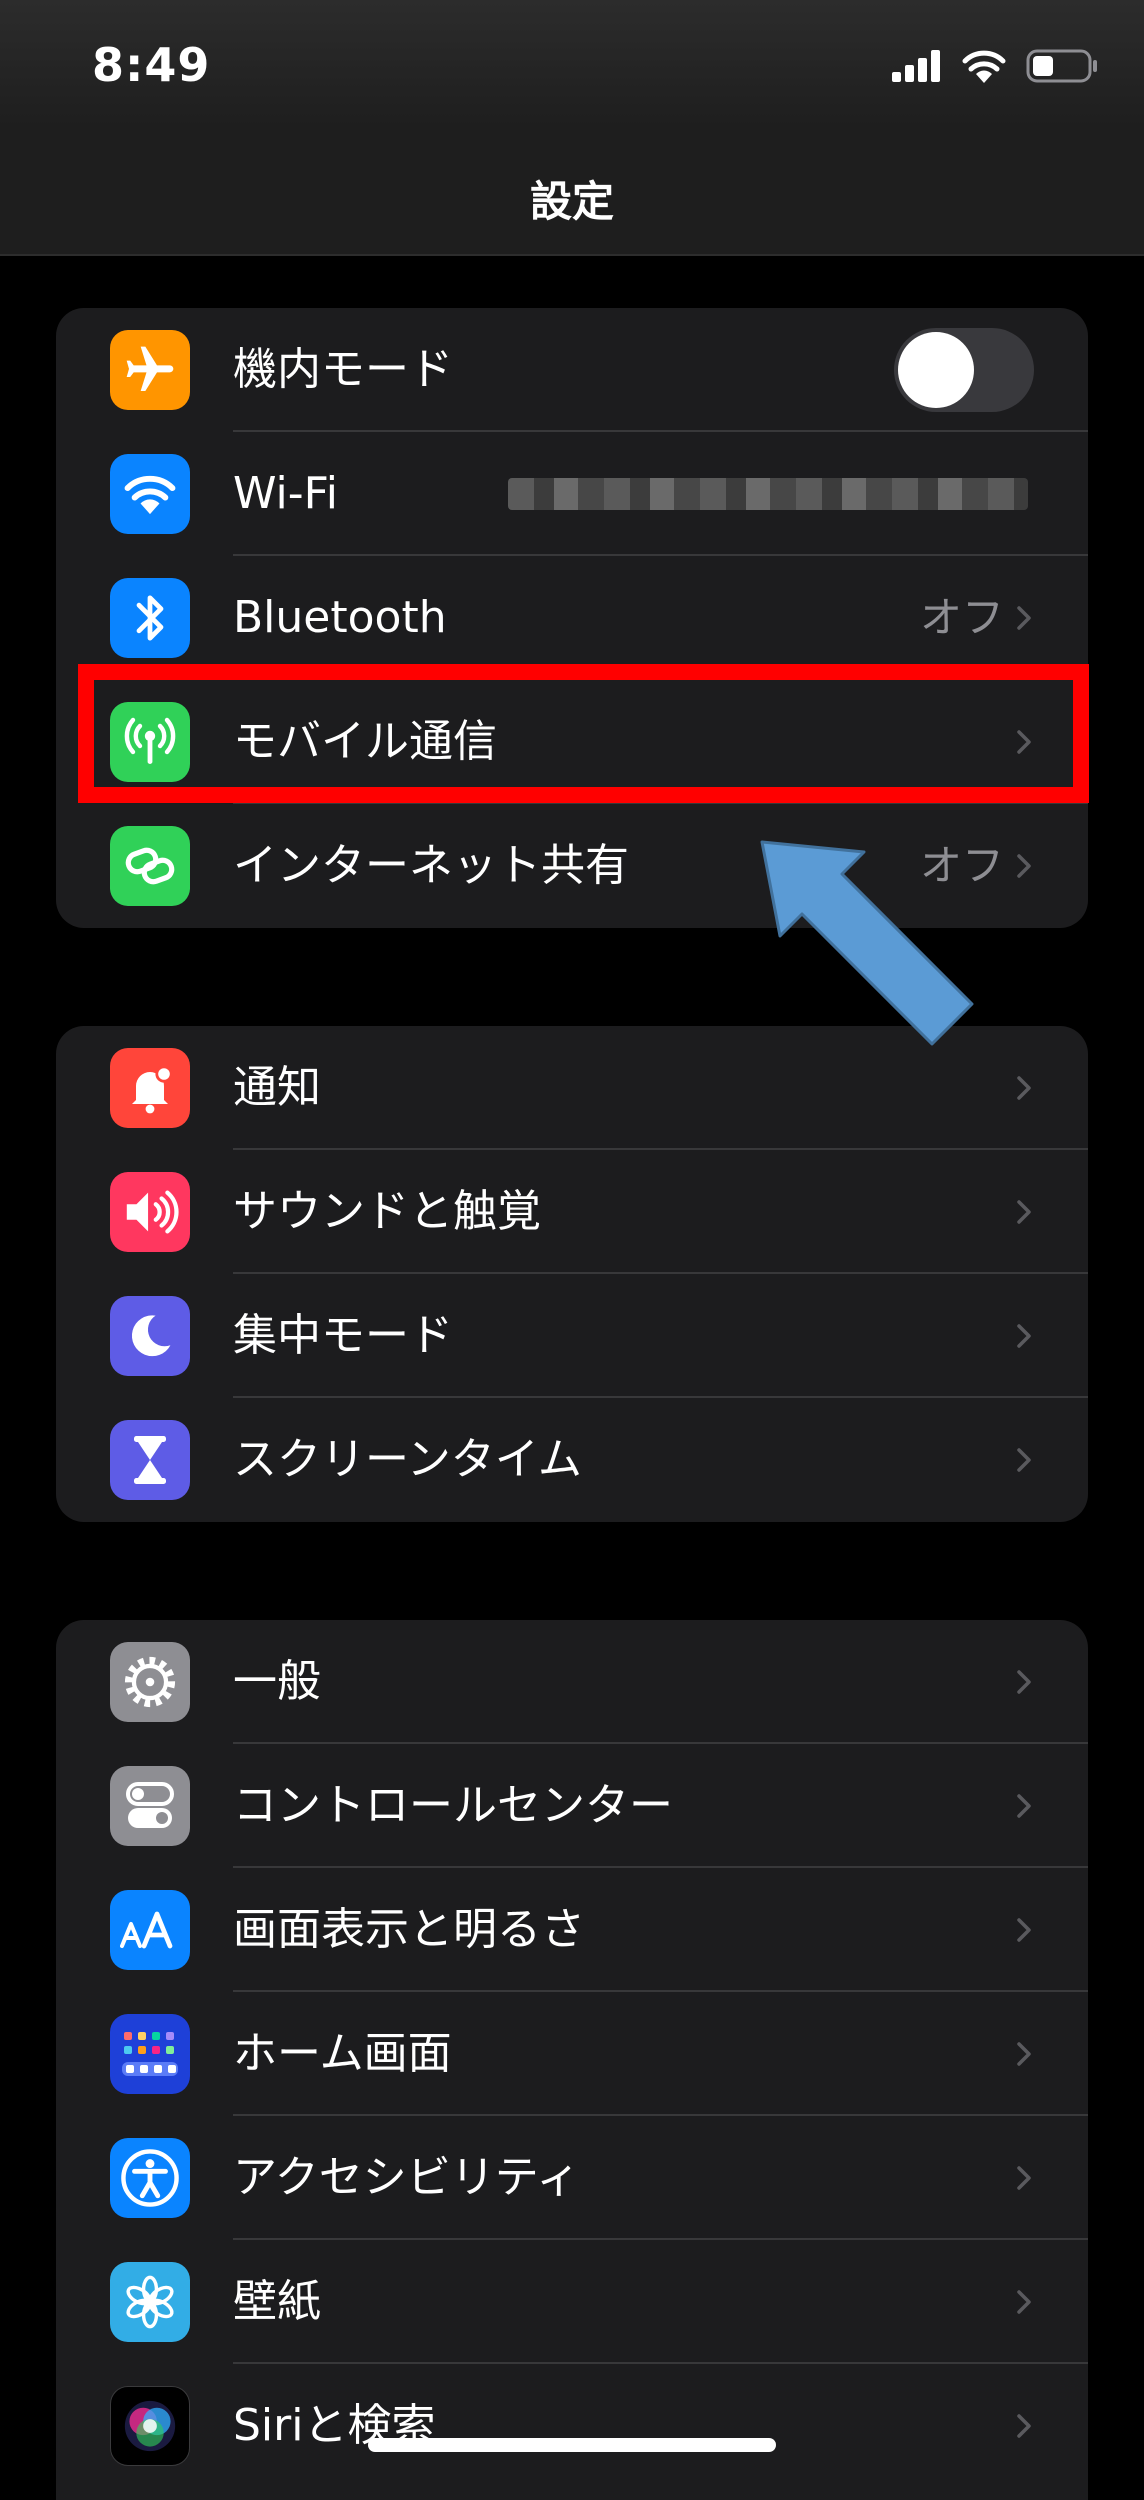 Image resolution: width=1144 pixels, height=2500 pixels. Describe the element at coordinates (572, 370) in the screenshot. I see `settings-row-airplane-mode: 機内モード` at that location.